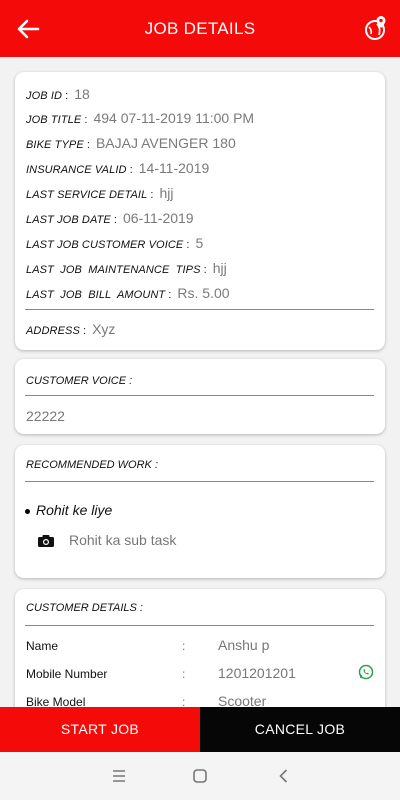 Image resolution: width=400 pixels, height=800 pixels. What do you see at coordinates (42, 646) in the screenshot?
I see `name-label: Name` at bounding box center [42, 646].